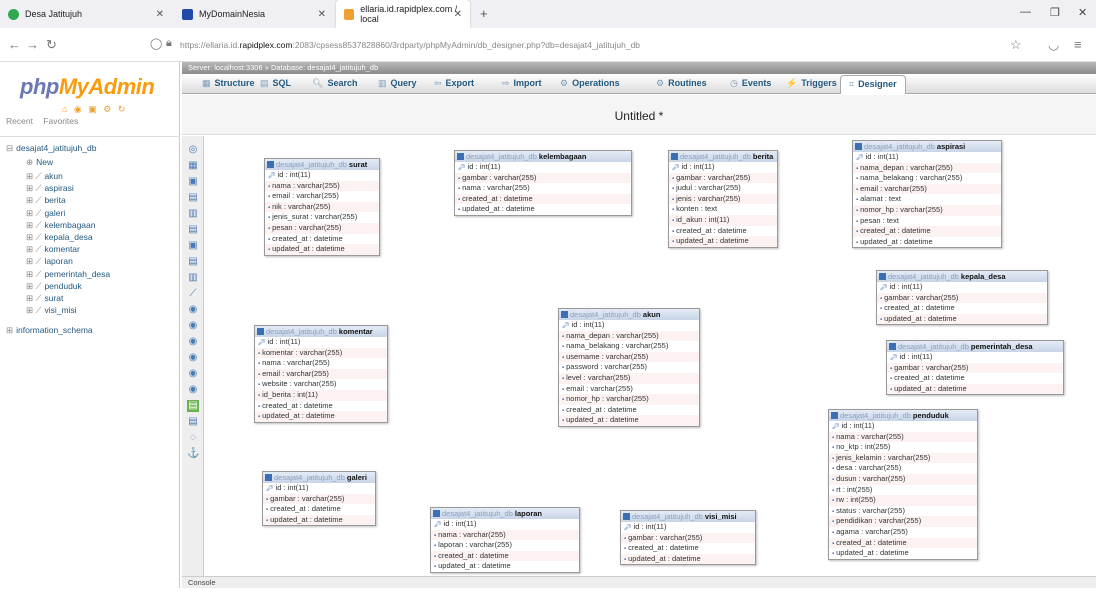 This screenshot has width=1096, height=596. What do you see at coordinates (193, 246) in the screenshot?
I see `delete-icon: ▣` at bounding box center [193, 246].